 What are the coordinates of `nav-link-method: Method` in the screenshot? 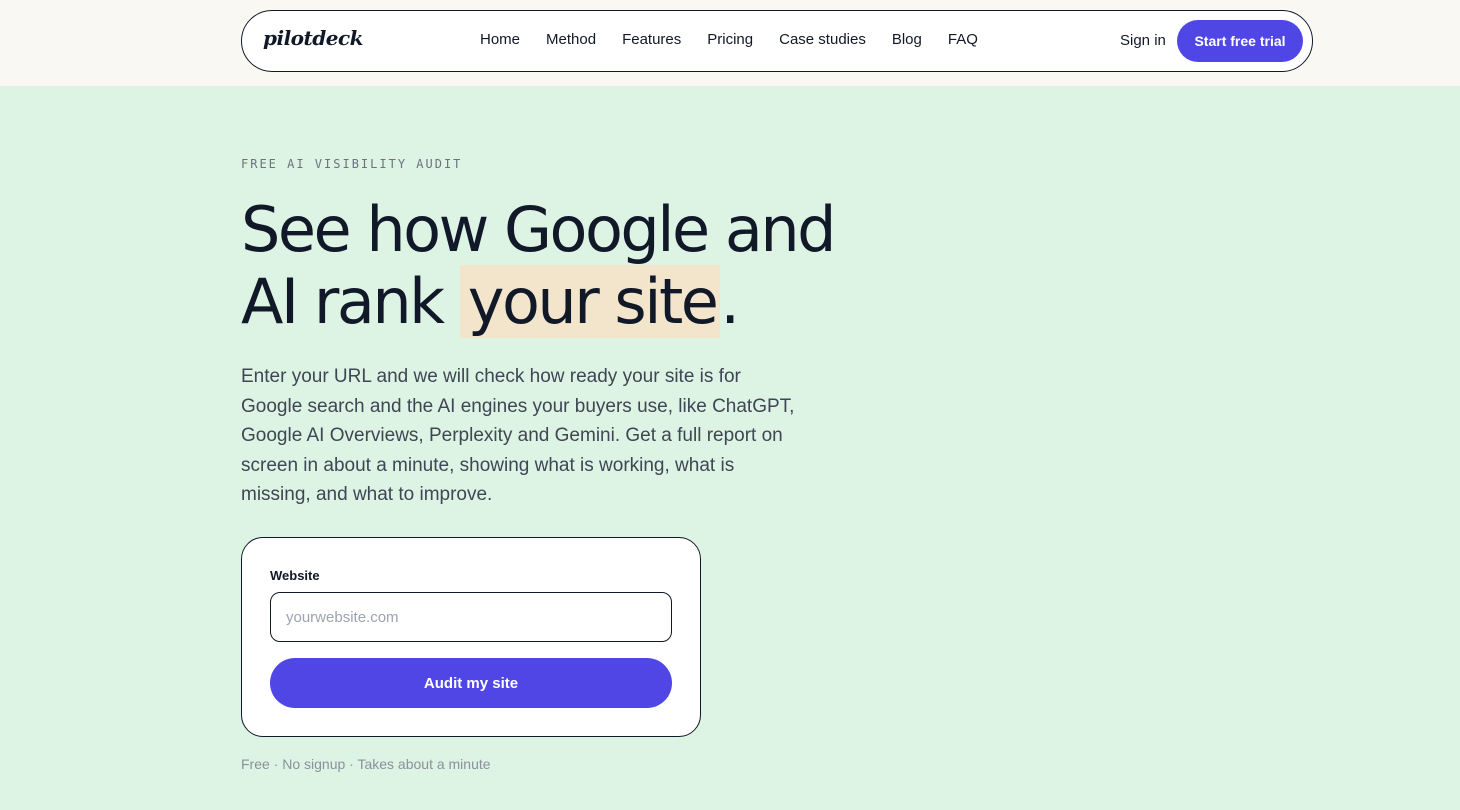 It's located at (571, 39).